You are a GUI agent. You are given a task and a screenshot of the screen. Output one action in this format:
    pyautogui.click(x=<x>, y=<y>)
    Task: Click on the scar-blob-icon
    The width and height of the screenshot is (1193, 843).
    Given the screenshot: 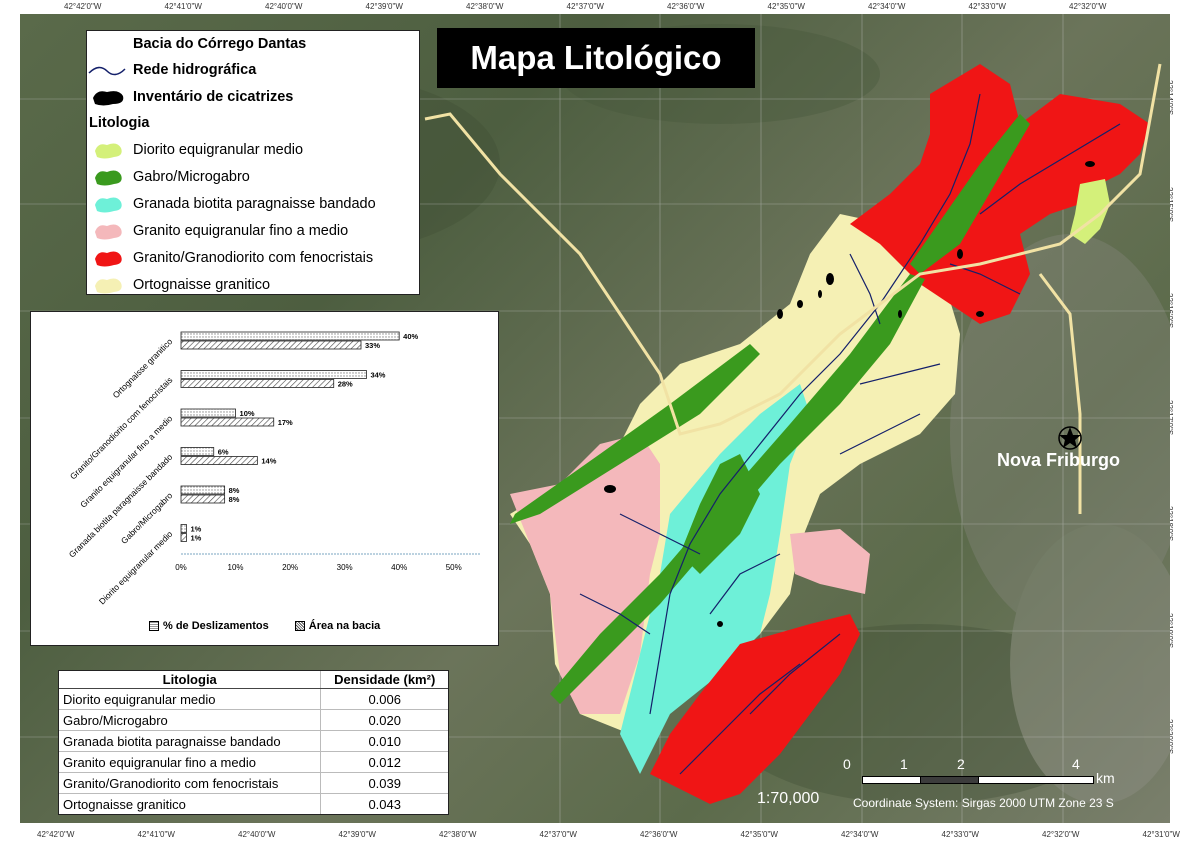 What is the action you would take?
    pyautogui.click(x=107, y=97)
    